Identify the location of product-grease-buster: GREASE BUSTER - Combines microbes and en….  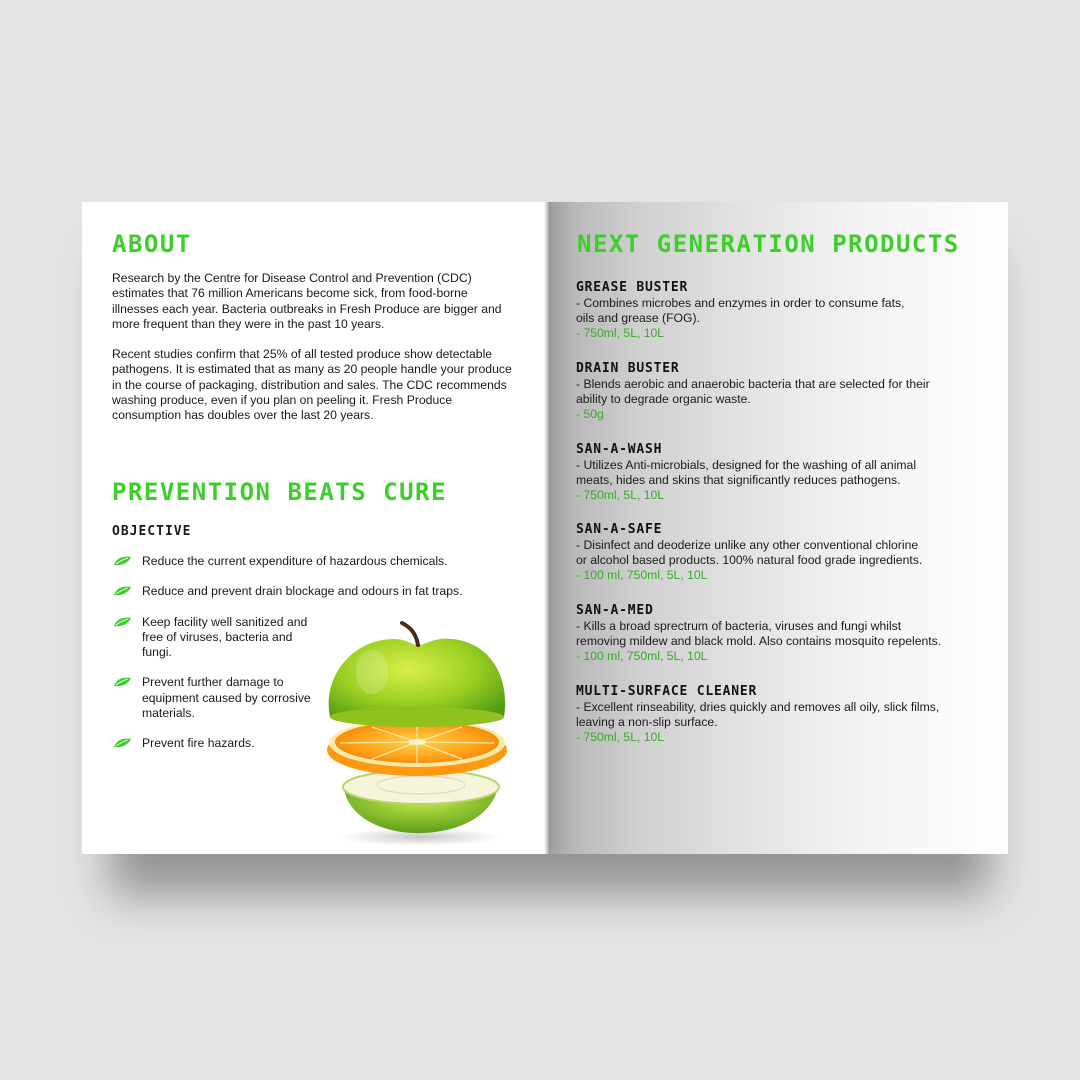
(786, 310).